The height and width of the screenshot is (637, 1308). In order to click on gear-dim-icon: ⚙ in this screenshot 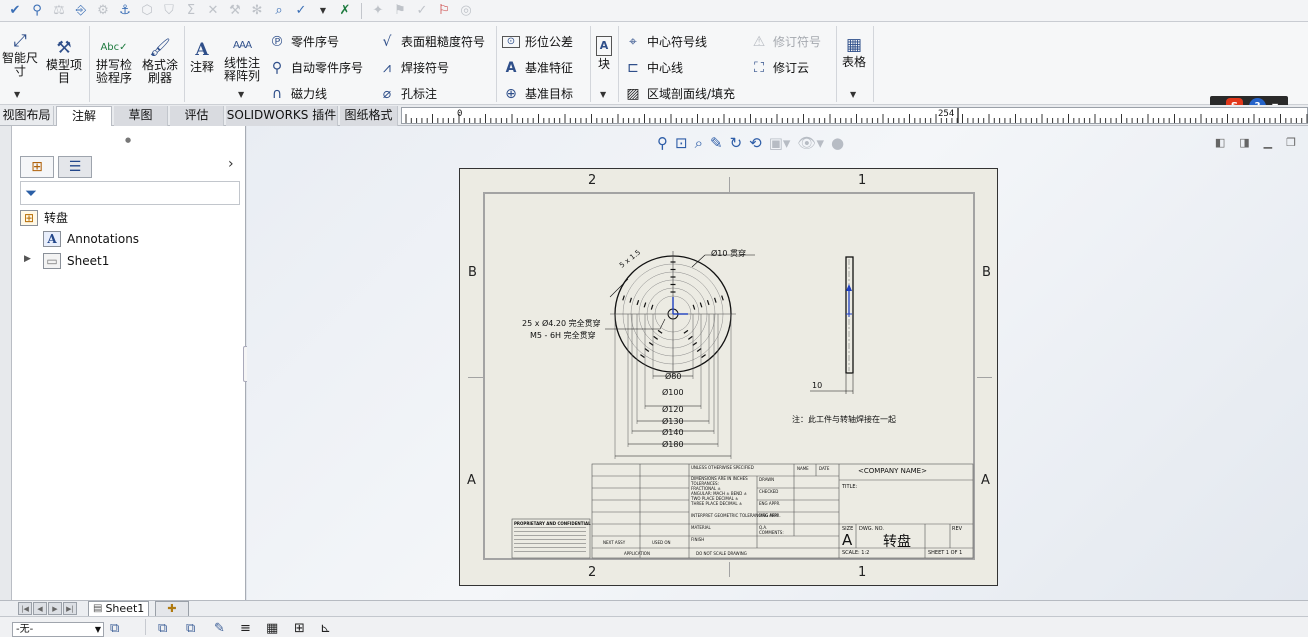, I will do `click(103, 11)`.